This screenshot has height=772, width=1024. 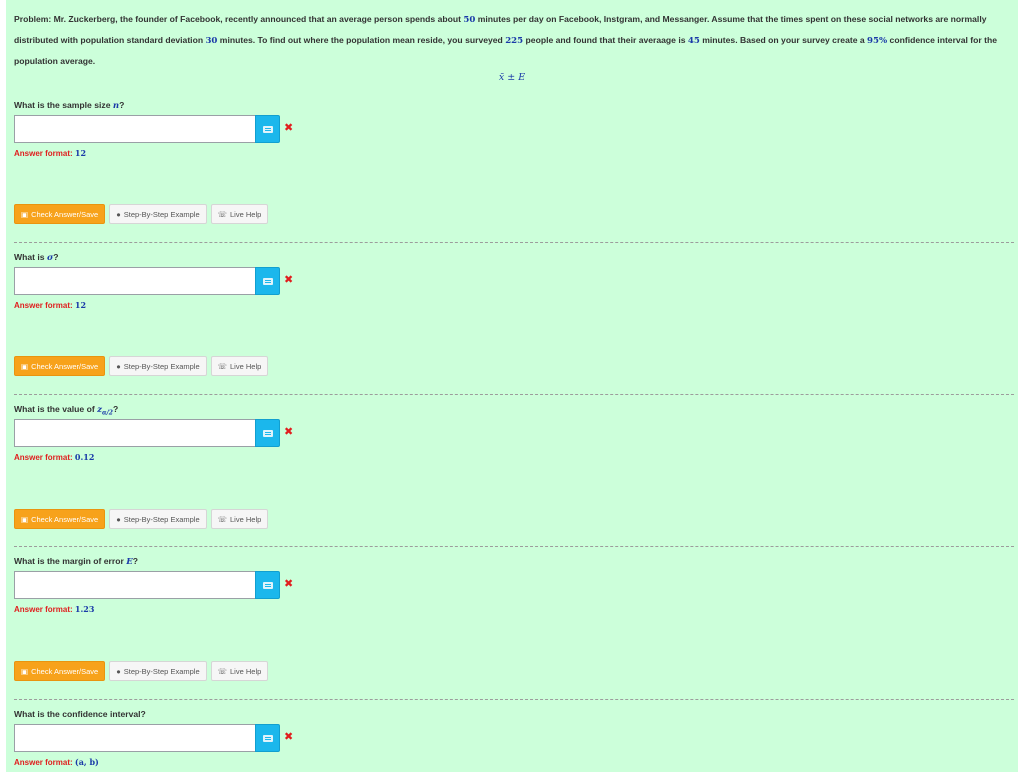 I want to click on question-text: What is, so click(x=30, y=257).